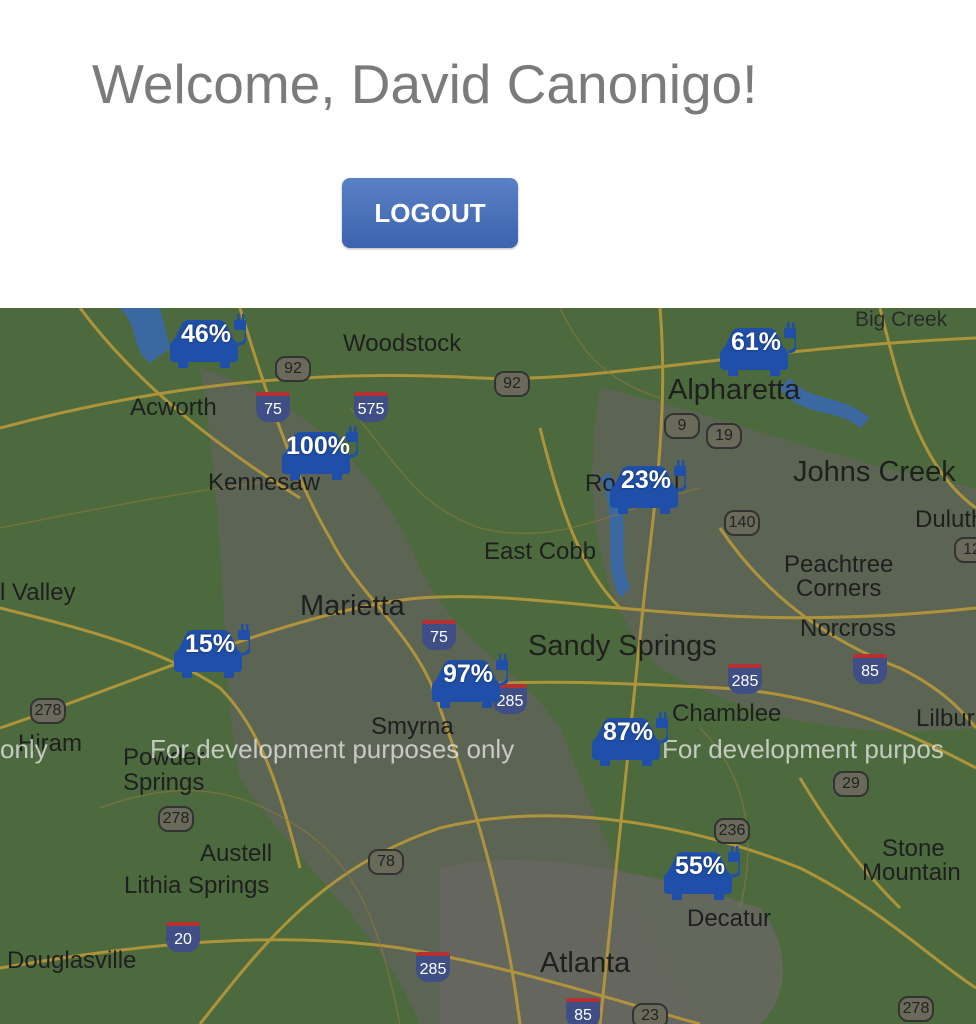 The width and height of the screenshot is (976, 1024). Describe the element at coordinates (38, 592) in the screenshot. I see `place-valley: l Valley` at that location.